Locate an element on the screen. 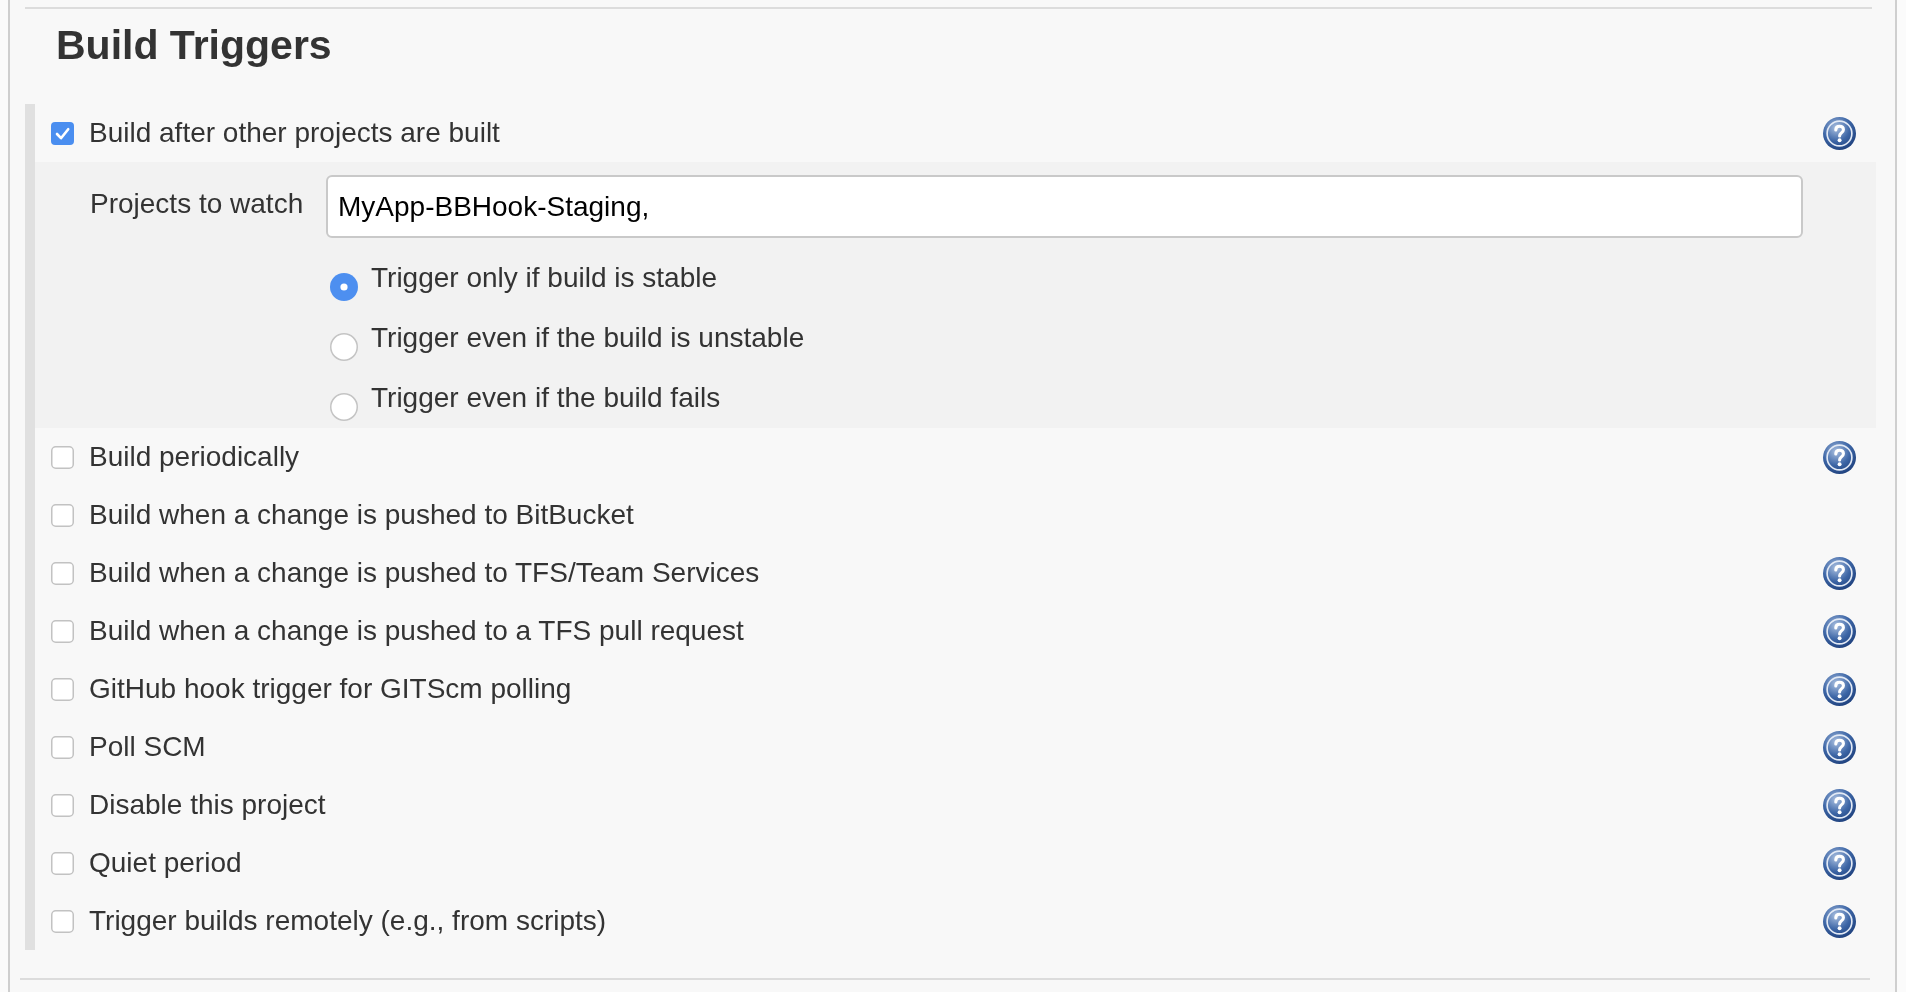 Image resolution: width=1906 pixels, height=992 pixels. field-label: Projects to watch is located at coordinates (197, 204).